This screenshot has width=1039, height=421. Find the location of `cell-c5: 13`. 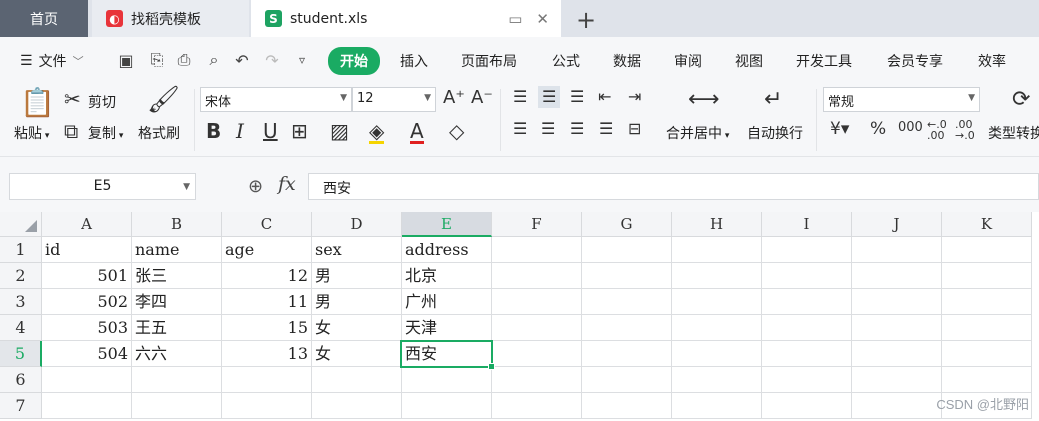

cell-c5: 13 is located at coordinates (267, 354).